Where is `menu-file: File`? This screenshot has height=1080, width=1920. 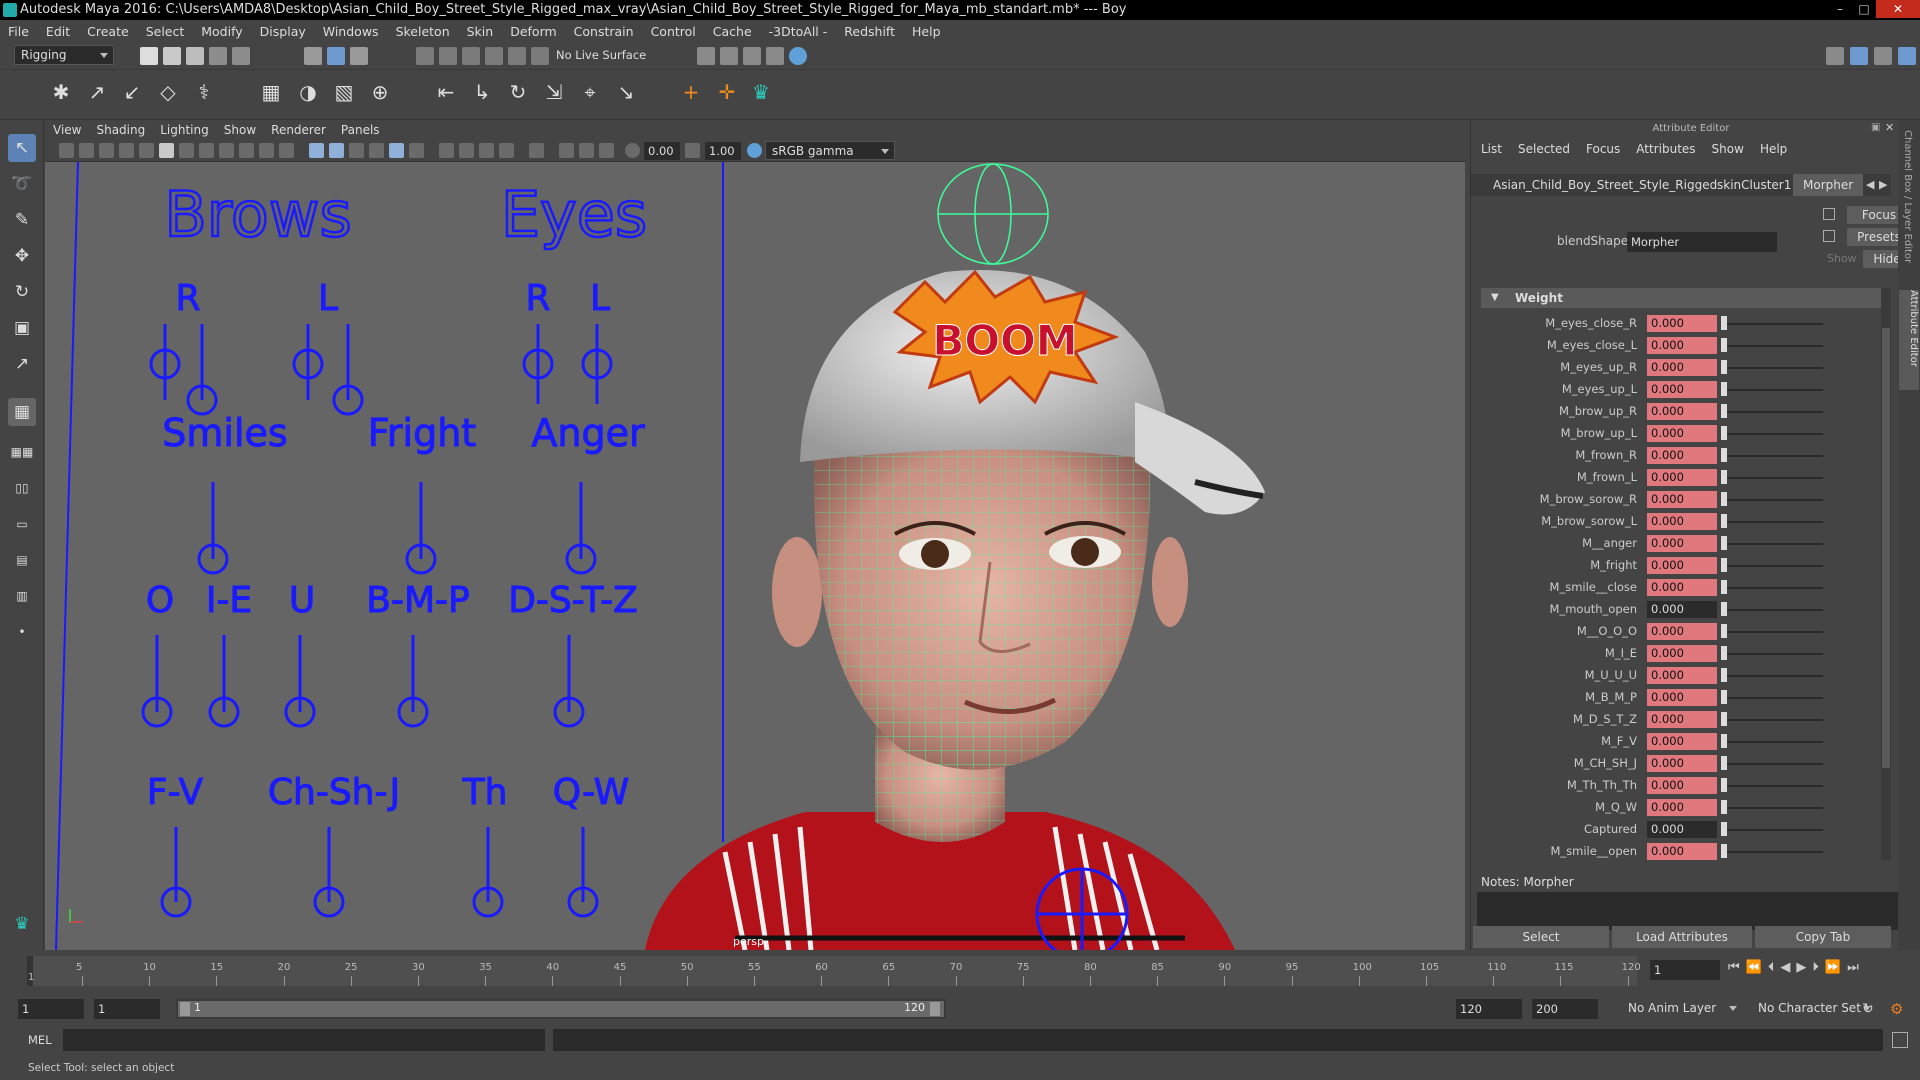
menu-file: File is located at coordinates (18, 31).